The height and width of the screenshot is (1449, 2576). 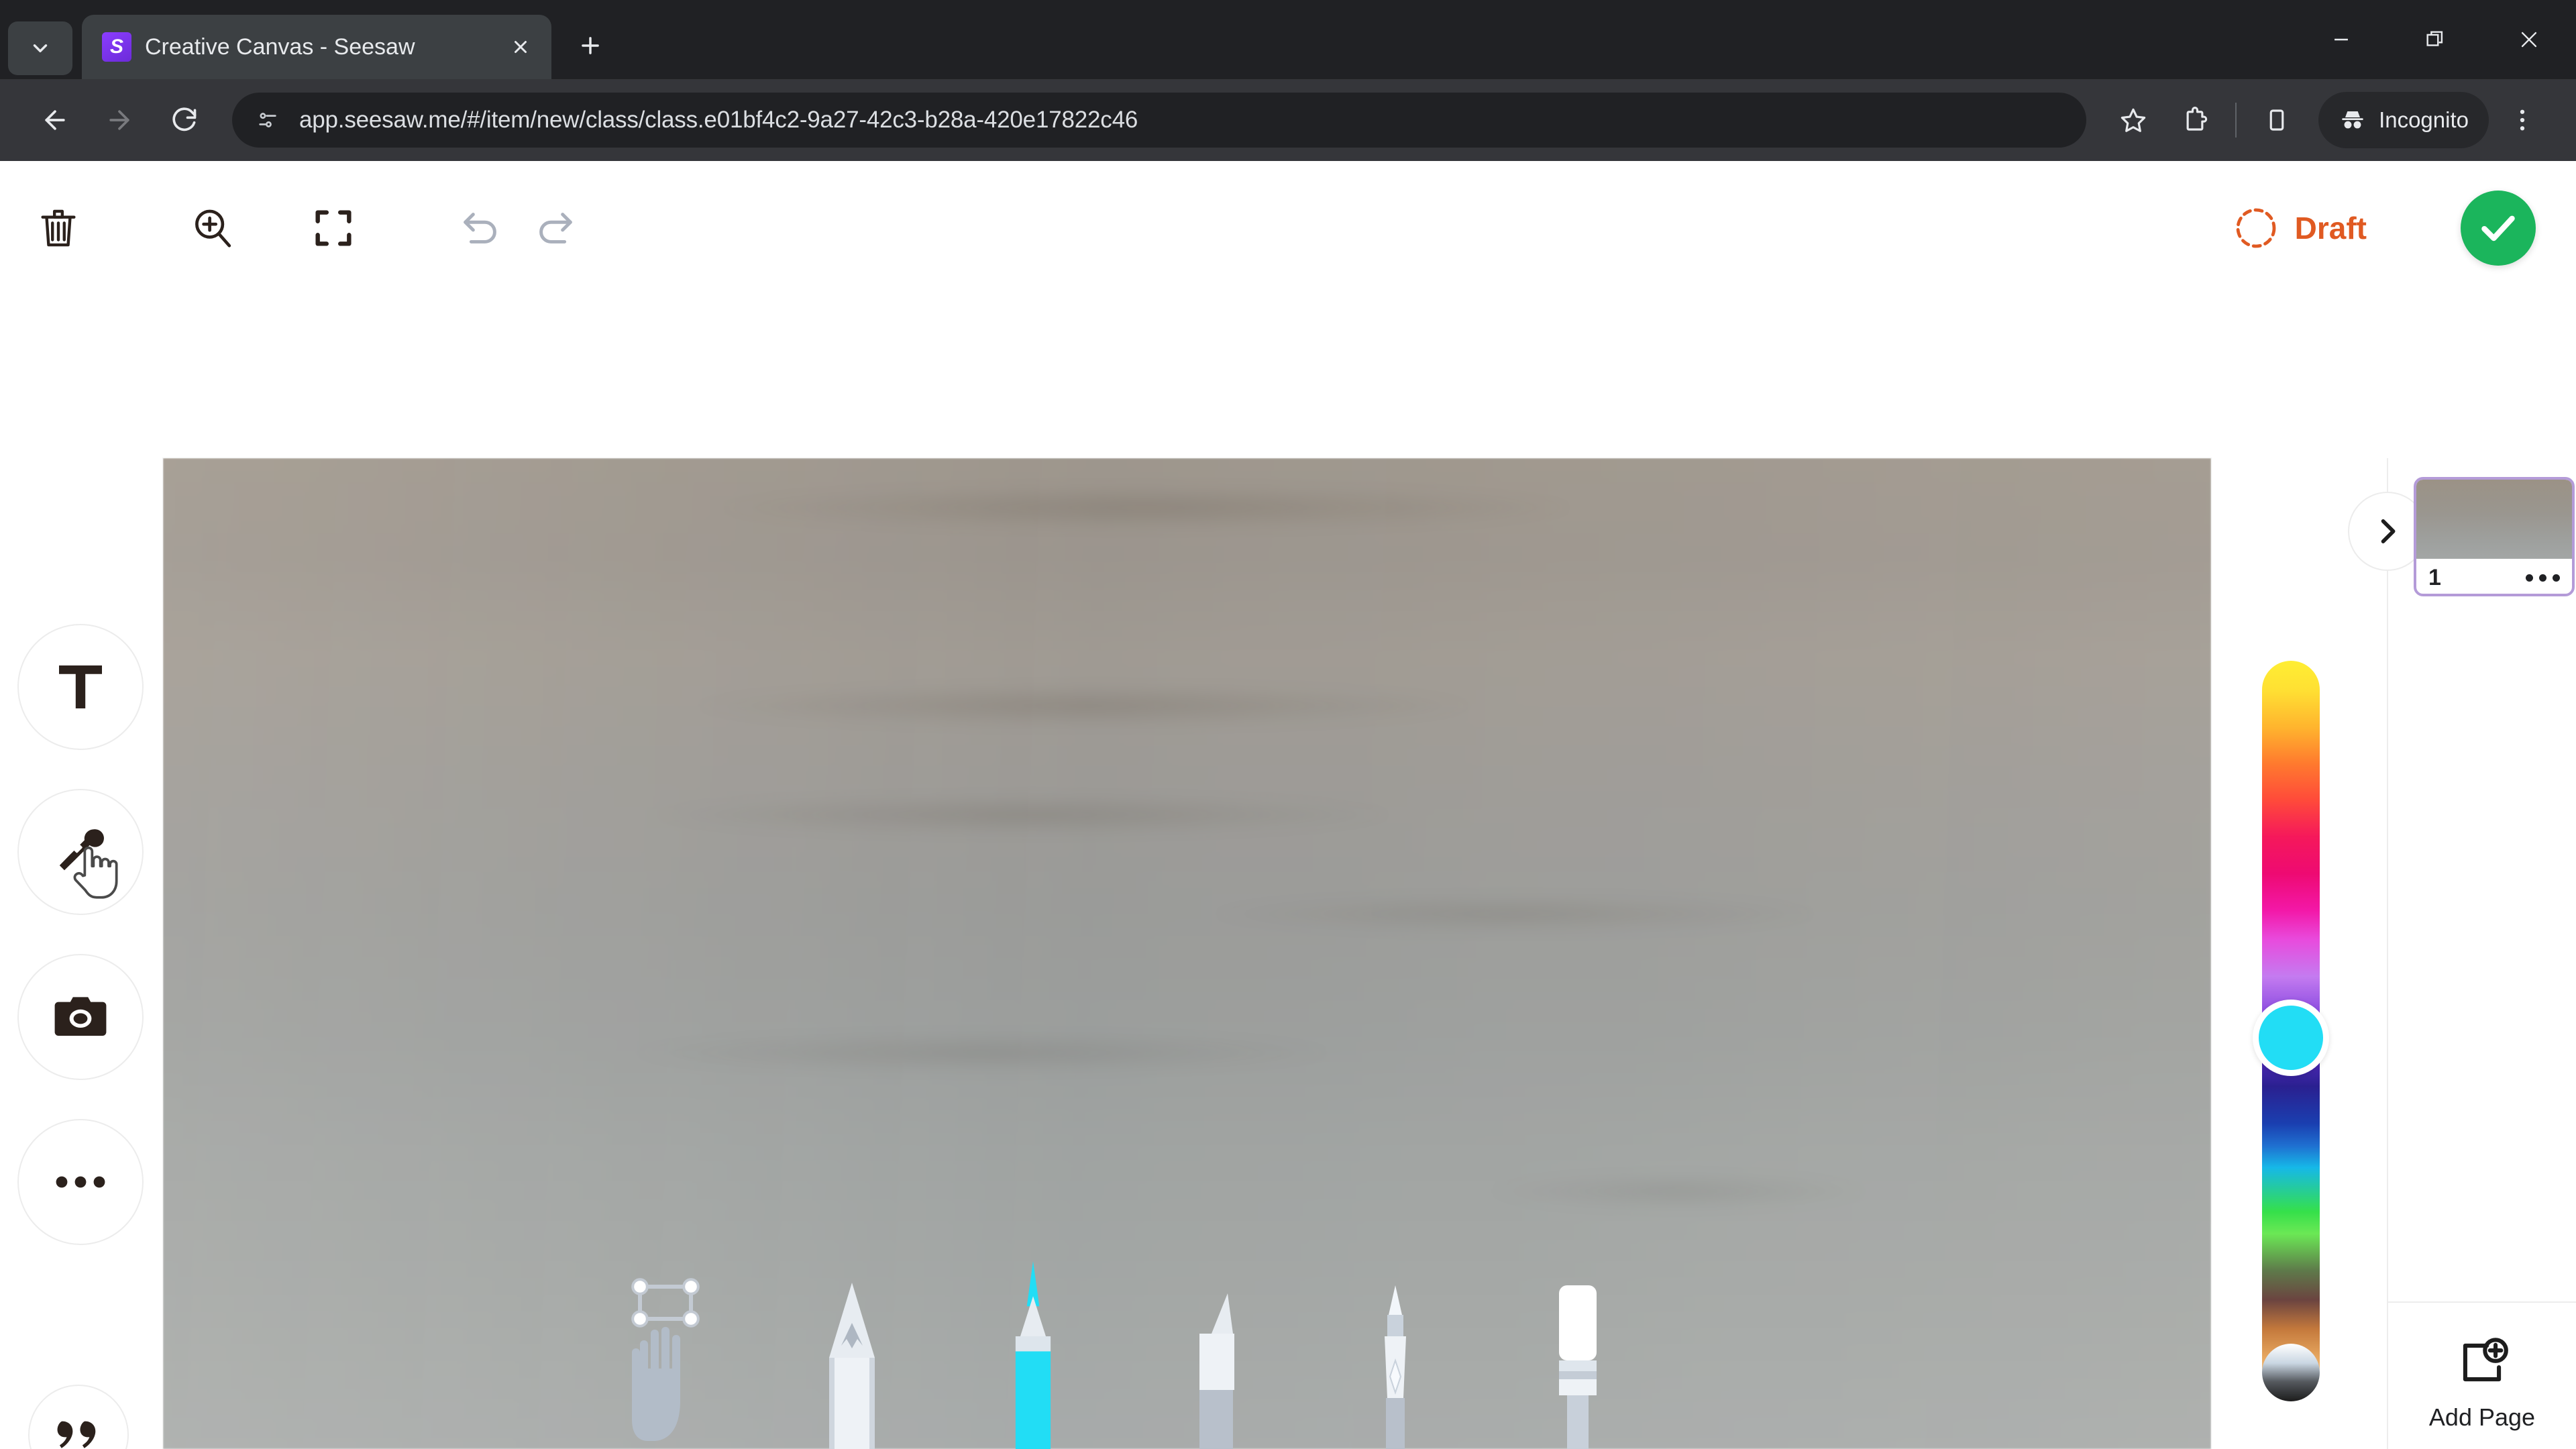 What do you see at coordinates (2494, 576) in the screenshot?
I see `page-thumbnail-bar: 1` at bounding box center [2494, 576].